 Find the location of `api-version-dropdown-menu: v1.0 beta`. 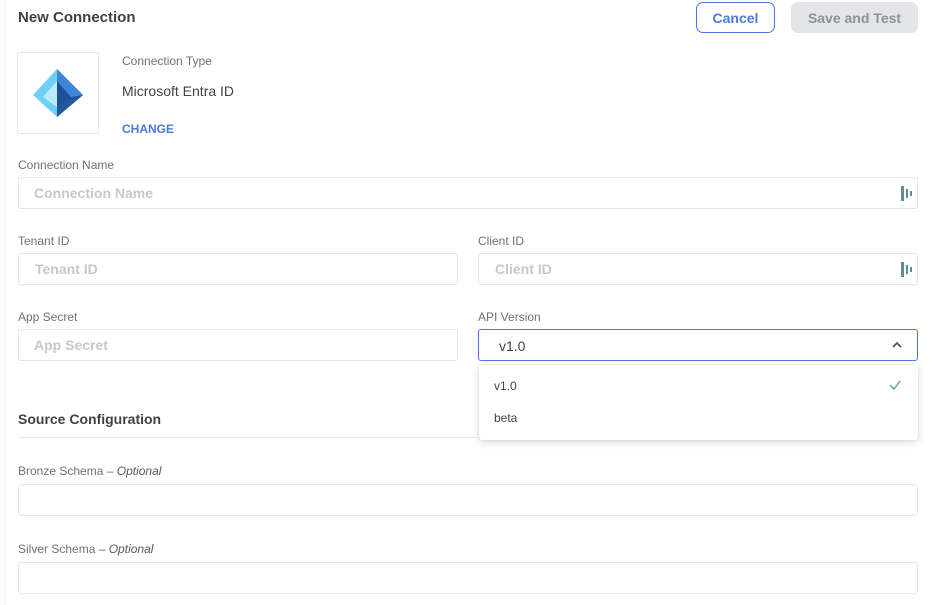

api-version-dropdown-menu: v1.0 beta is located at coordinates (698, 402).